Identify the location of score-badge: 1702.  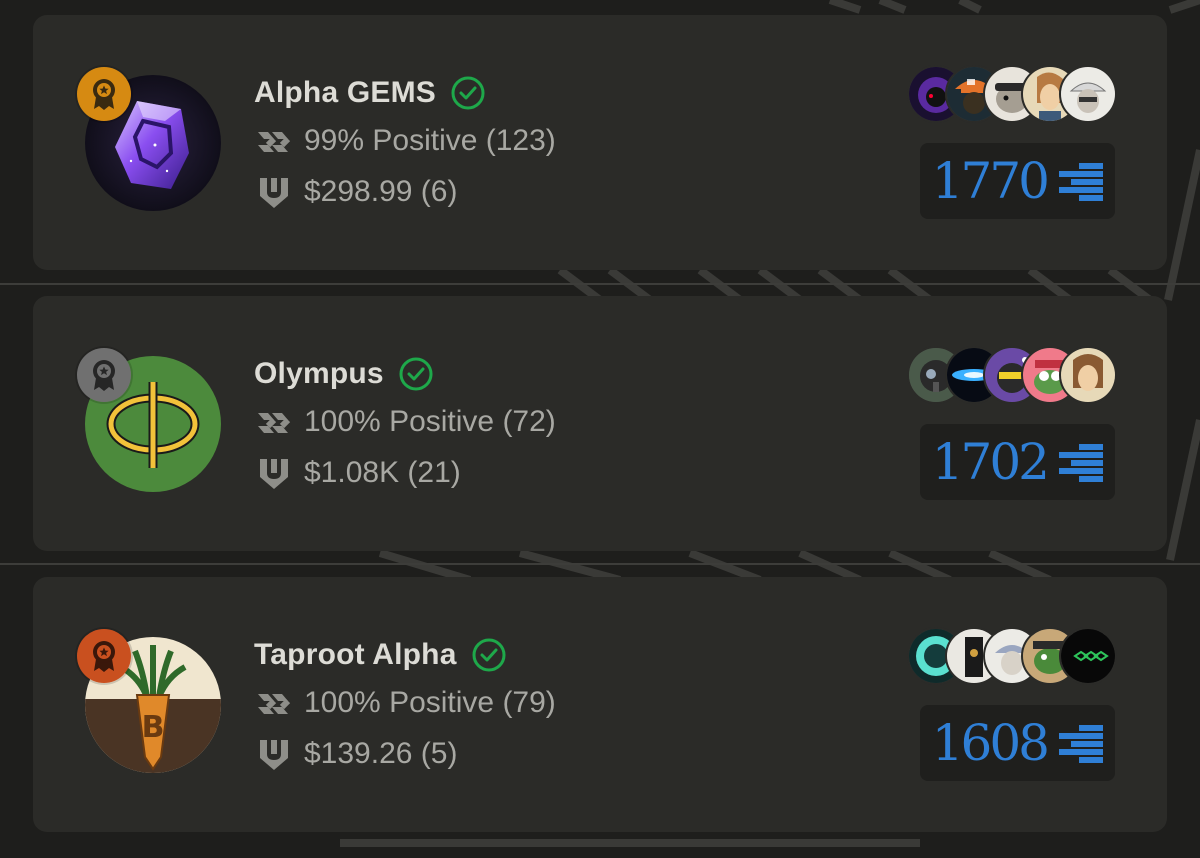
(1017, 462).